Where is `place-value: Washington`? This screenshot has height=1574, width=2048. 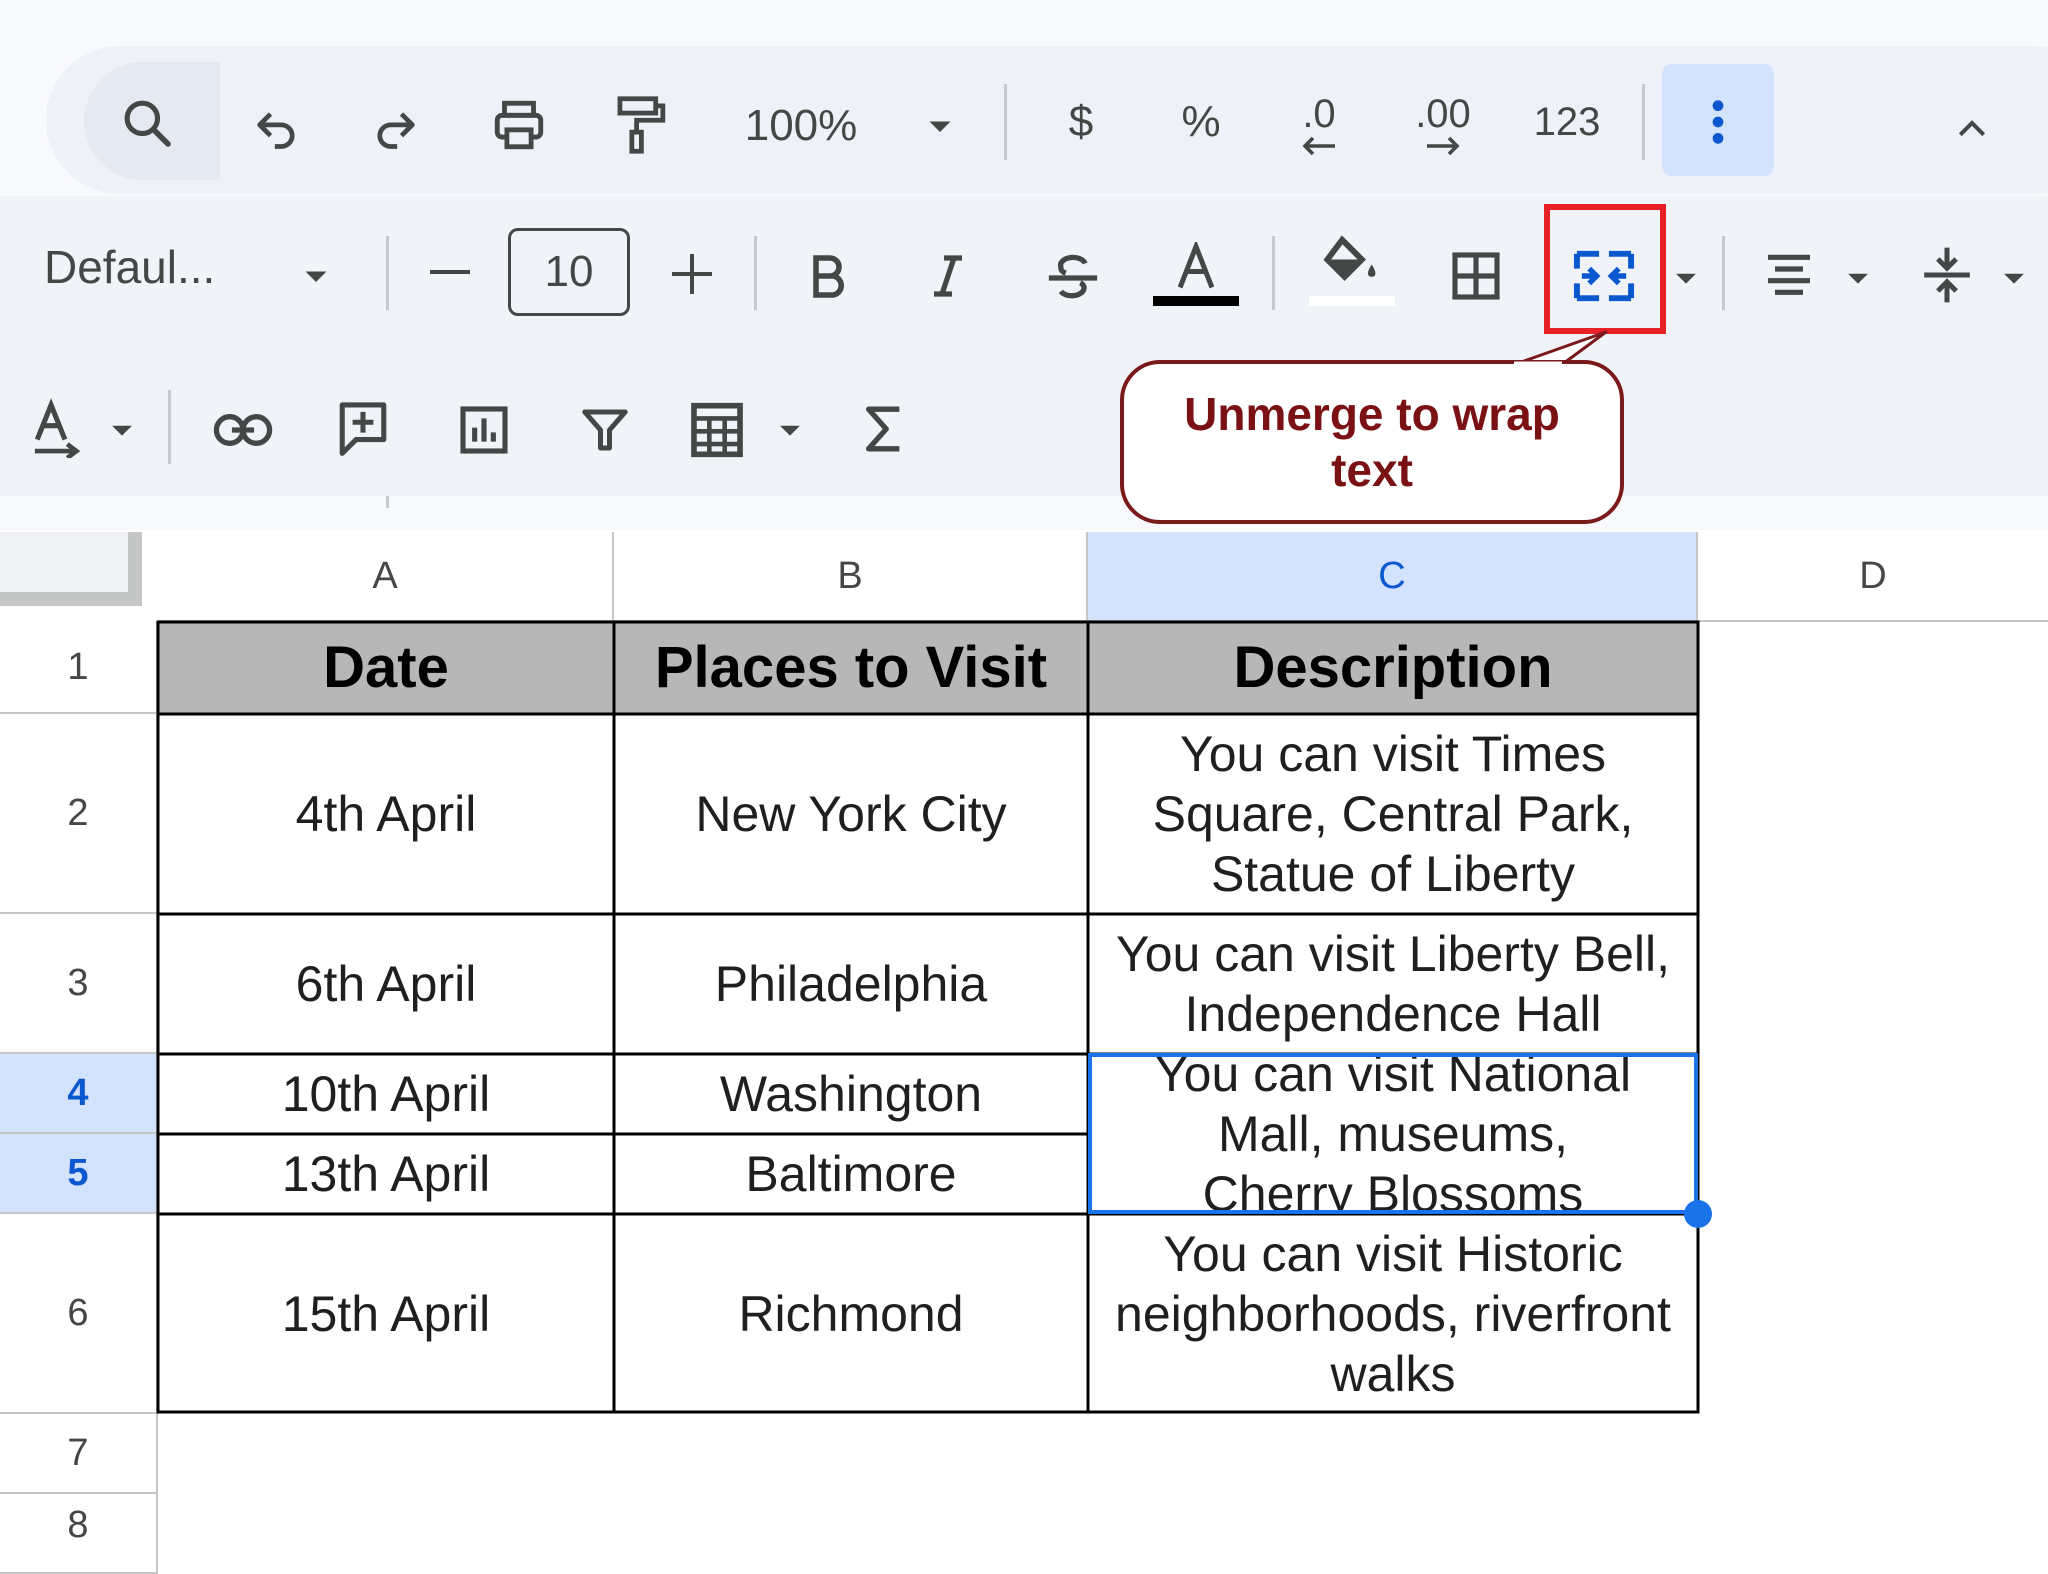 place-value: Washington is located at coordinates (851, 1094).